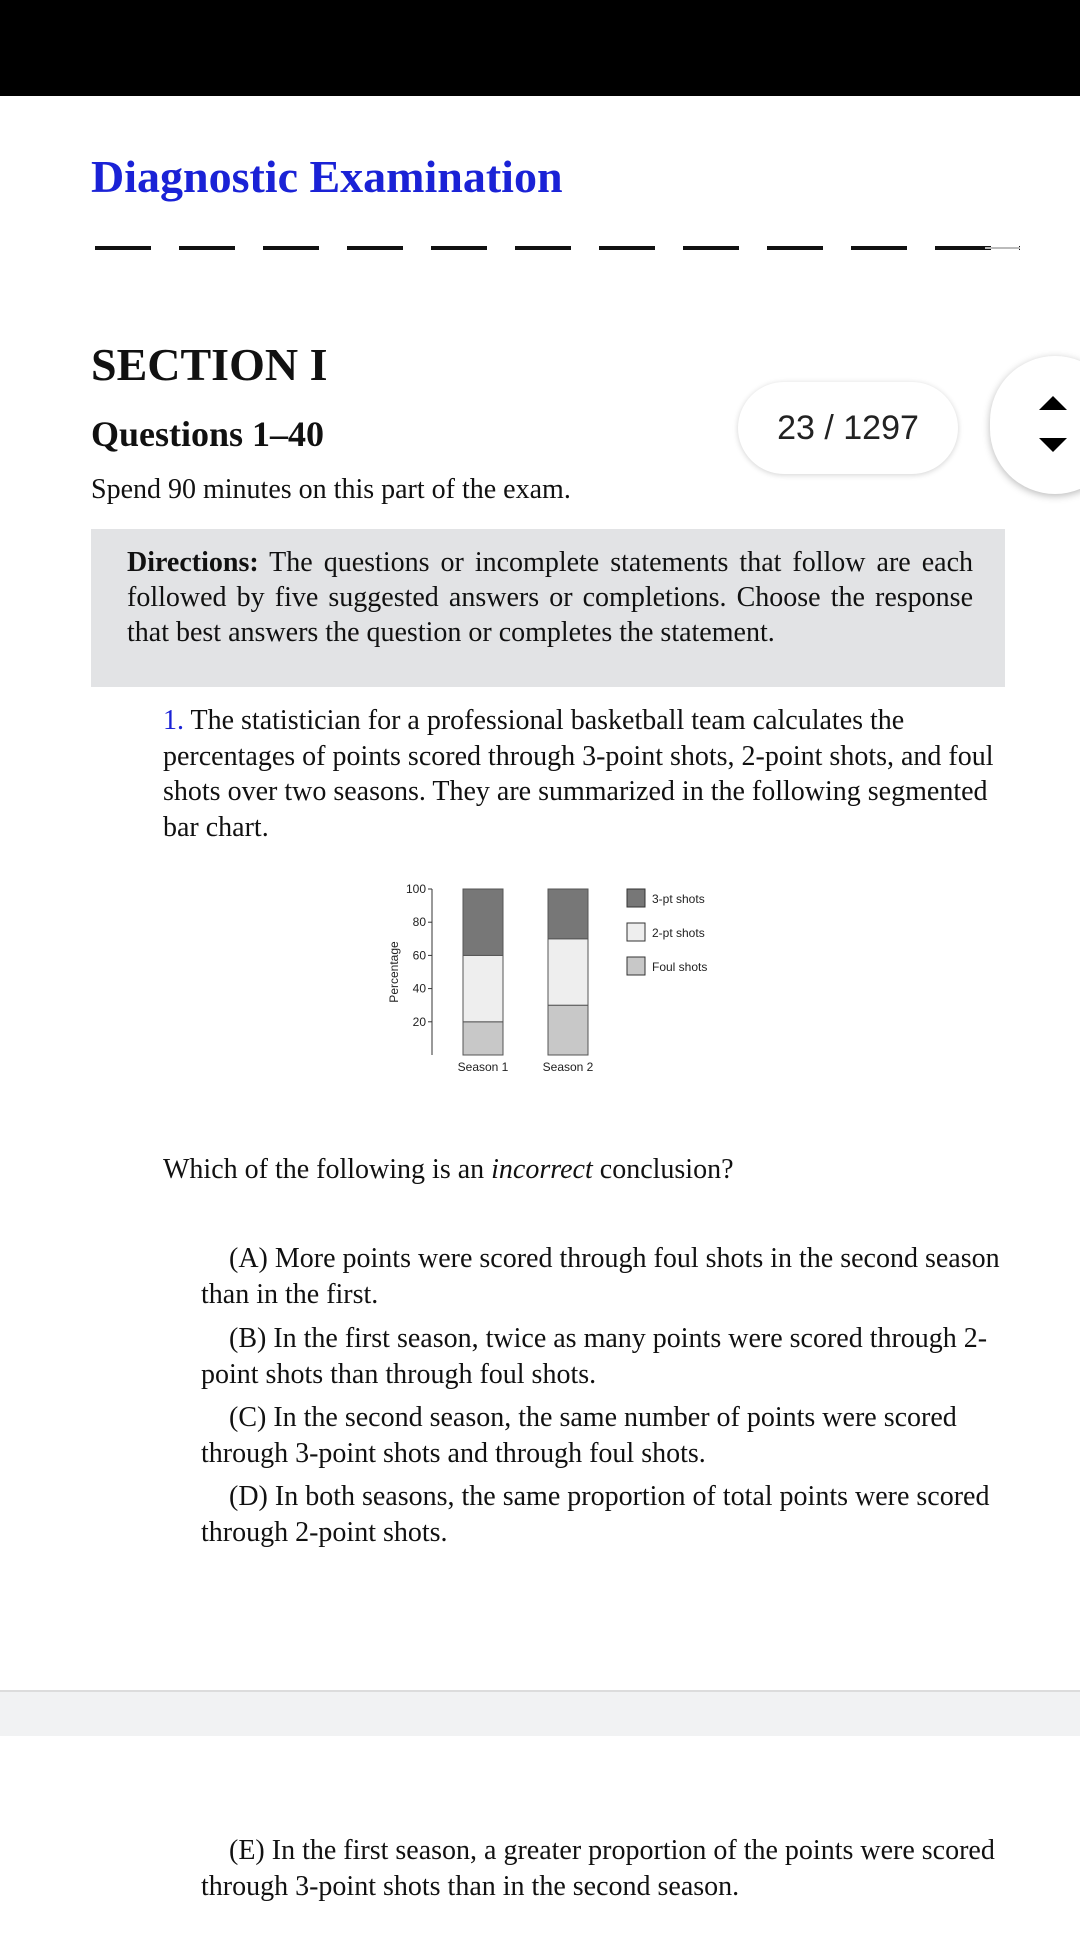  What do you see at coordinates (678, 933) in the screenshot?
I see `legend-label: 2-pt shots` at bounding box center [678, 933].